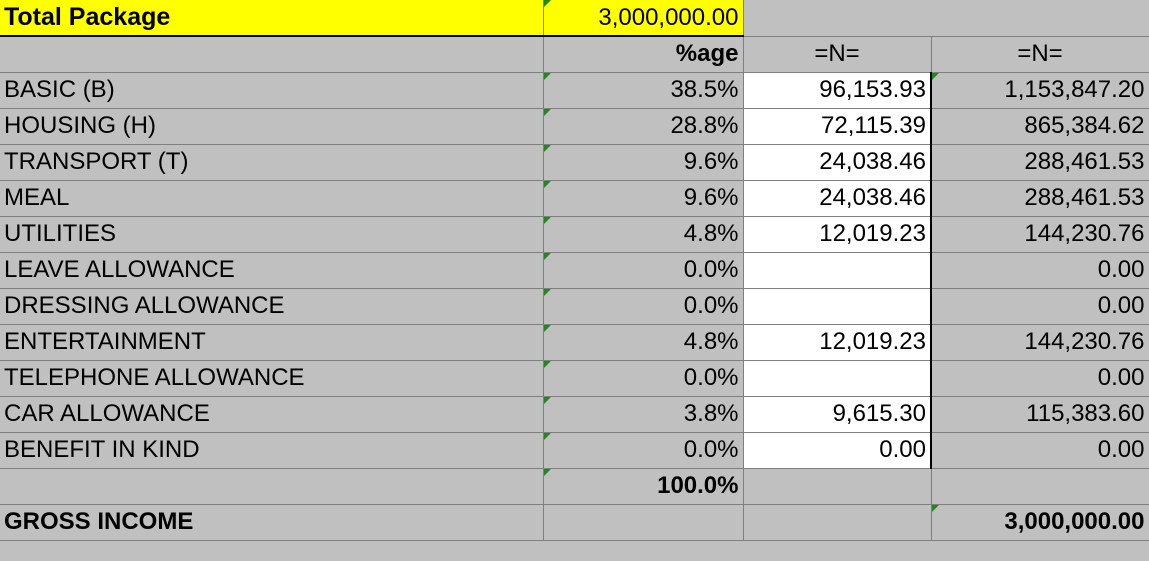 This screenshot has height=561, width=1149. What do you see at coordinates (837, 414) in the screenshot?
I see `row-monthly: 9,615.30` at bounding box center [837, 414].